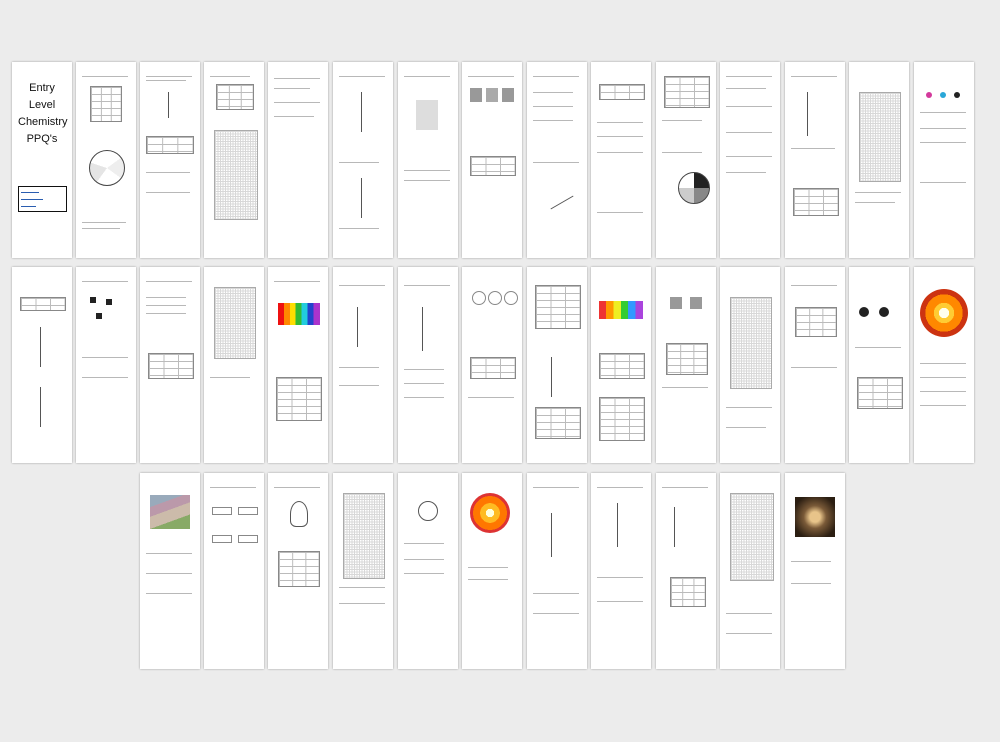  Describe the element at coordinates (490, 513) in the screenshot. I see `earth-layers-image` at that location.